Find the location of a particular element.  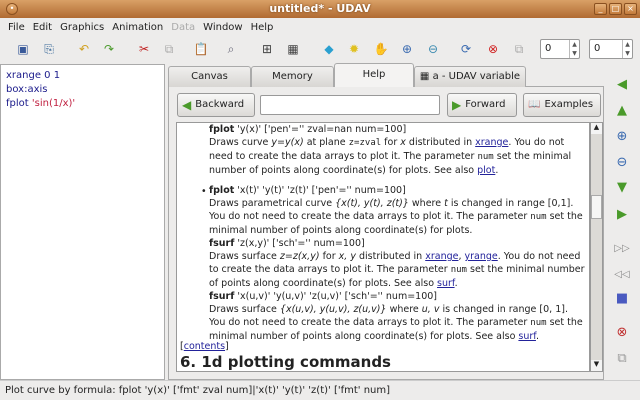

editor-line: box:axis is located at coordinates (27, 89).